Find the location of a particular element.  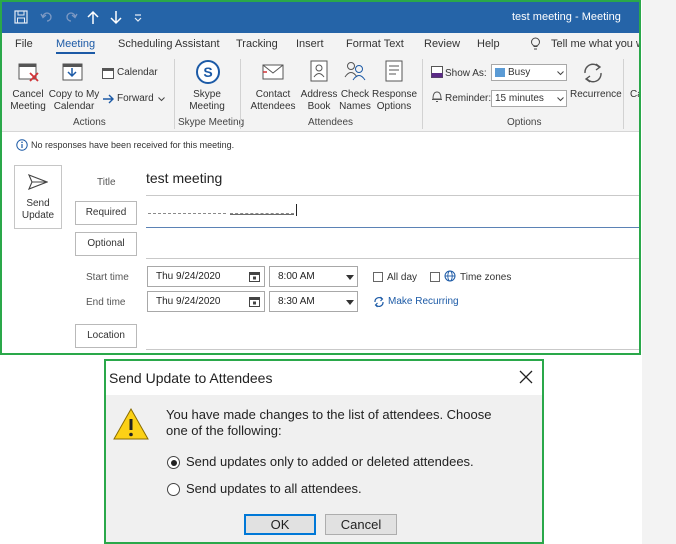

title-underline is located at coordinates (392, 195).